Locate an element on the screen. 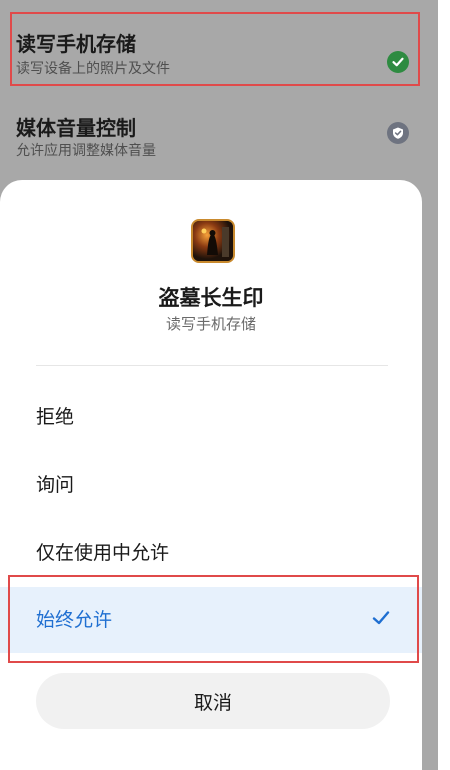 Image resolution: width=450 pixels, height=770 pixels. permission-title: 媒体音量控制 is located at coordinates (76, 128).